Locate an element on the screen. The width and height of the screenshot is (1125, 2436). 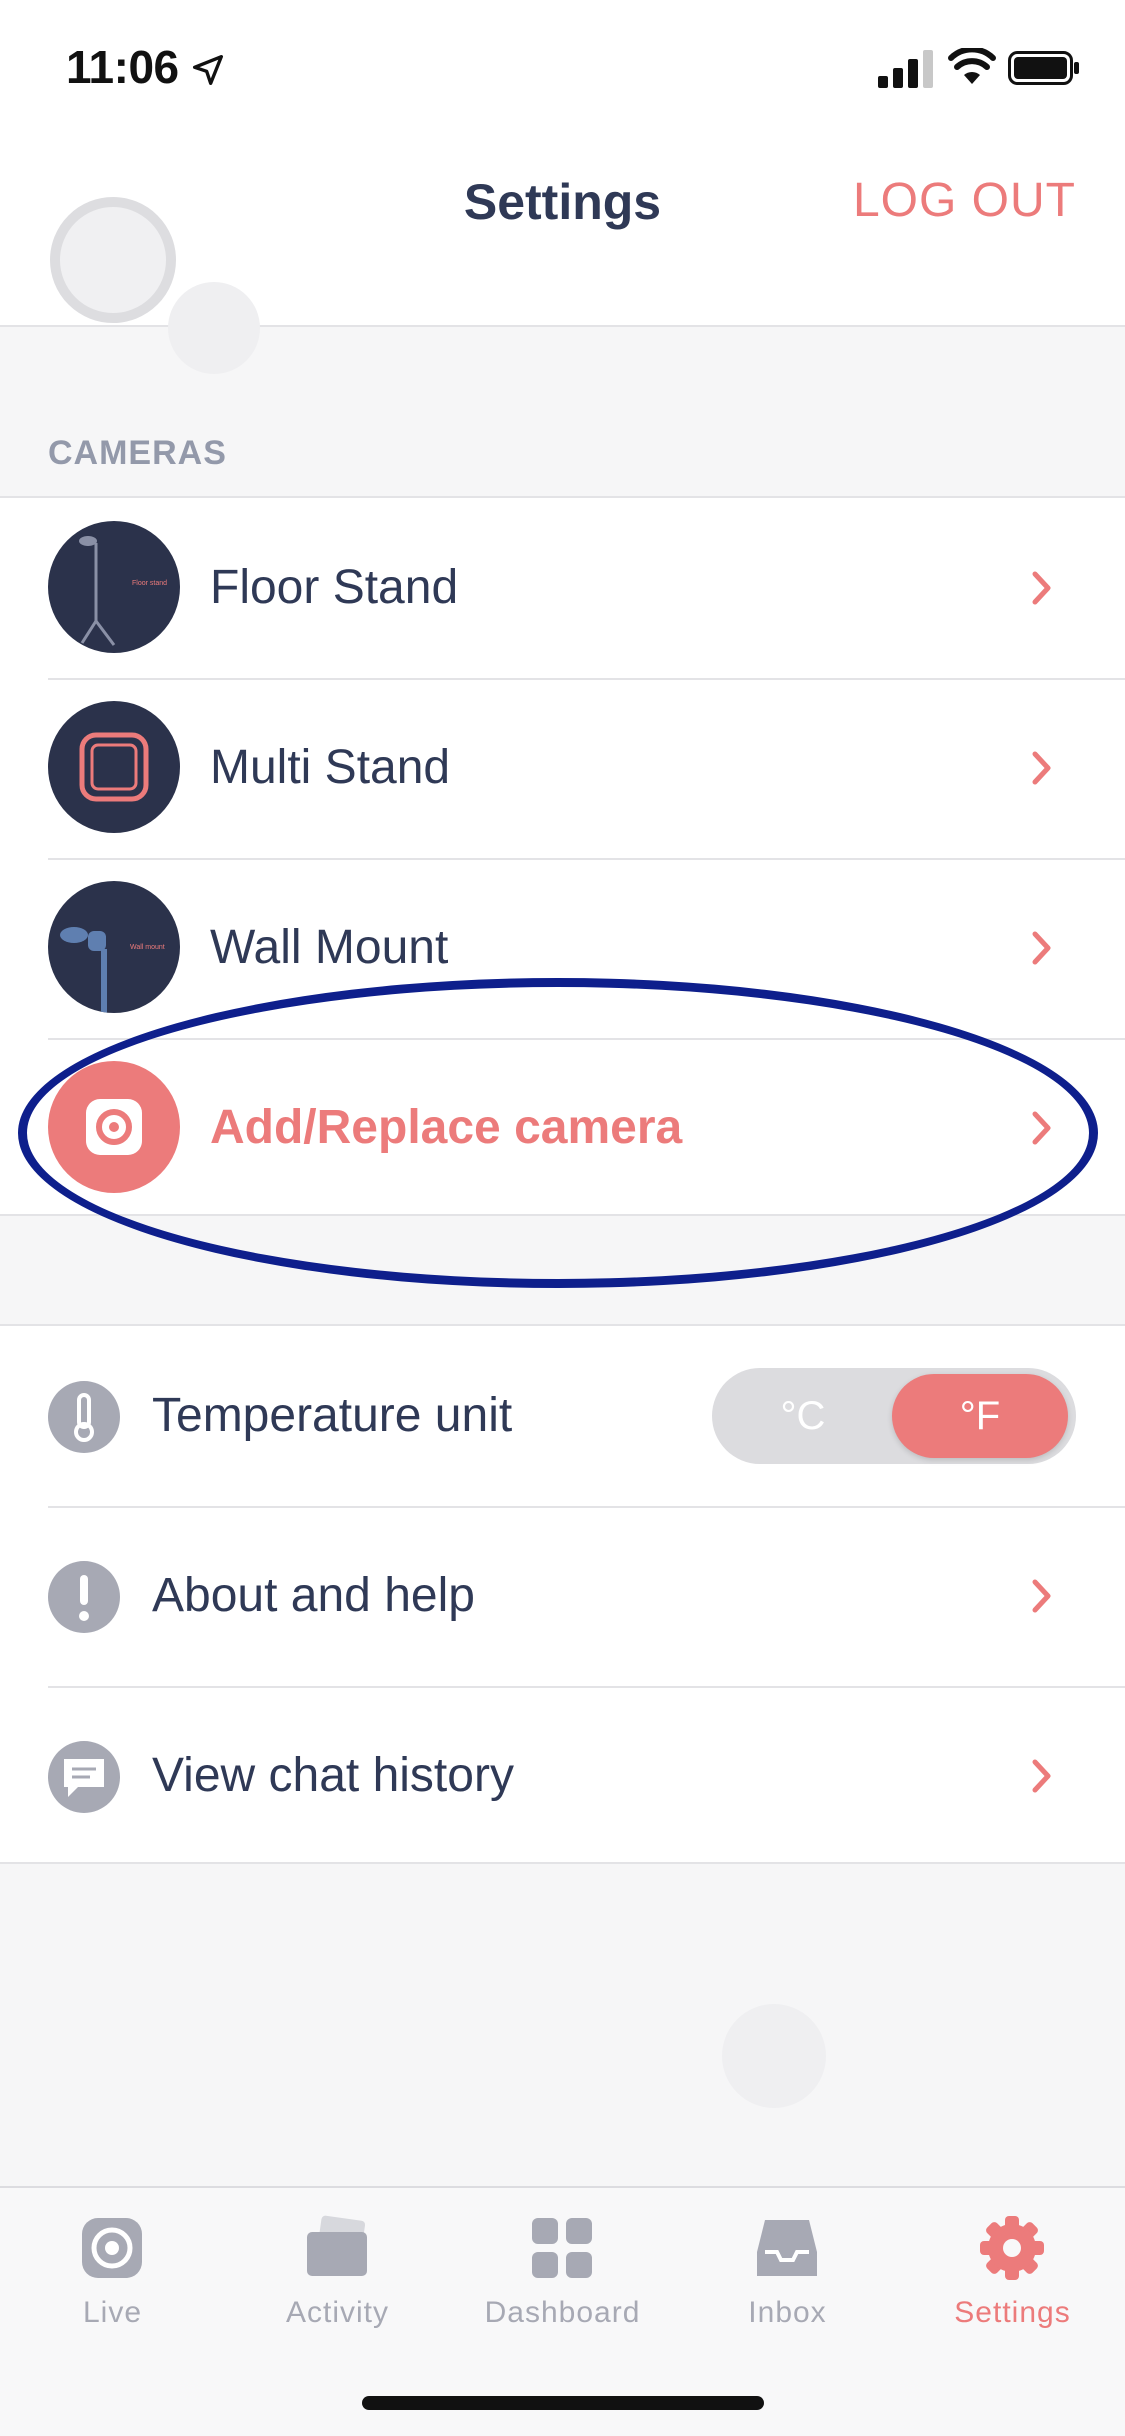
tab-label: Dashboard is located at coordinates (562, 2312).